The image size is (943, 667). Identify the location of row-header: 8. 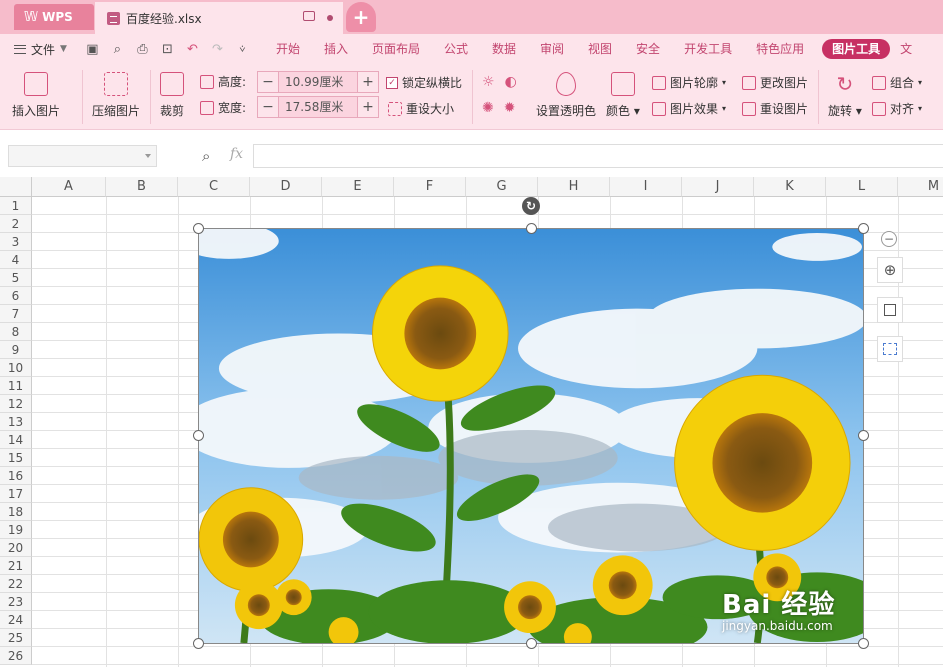
(16, 332).